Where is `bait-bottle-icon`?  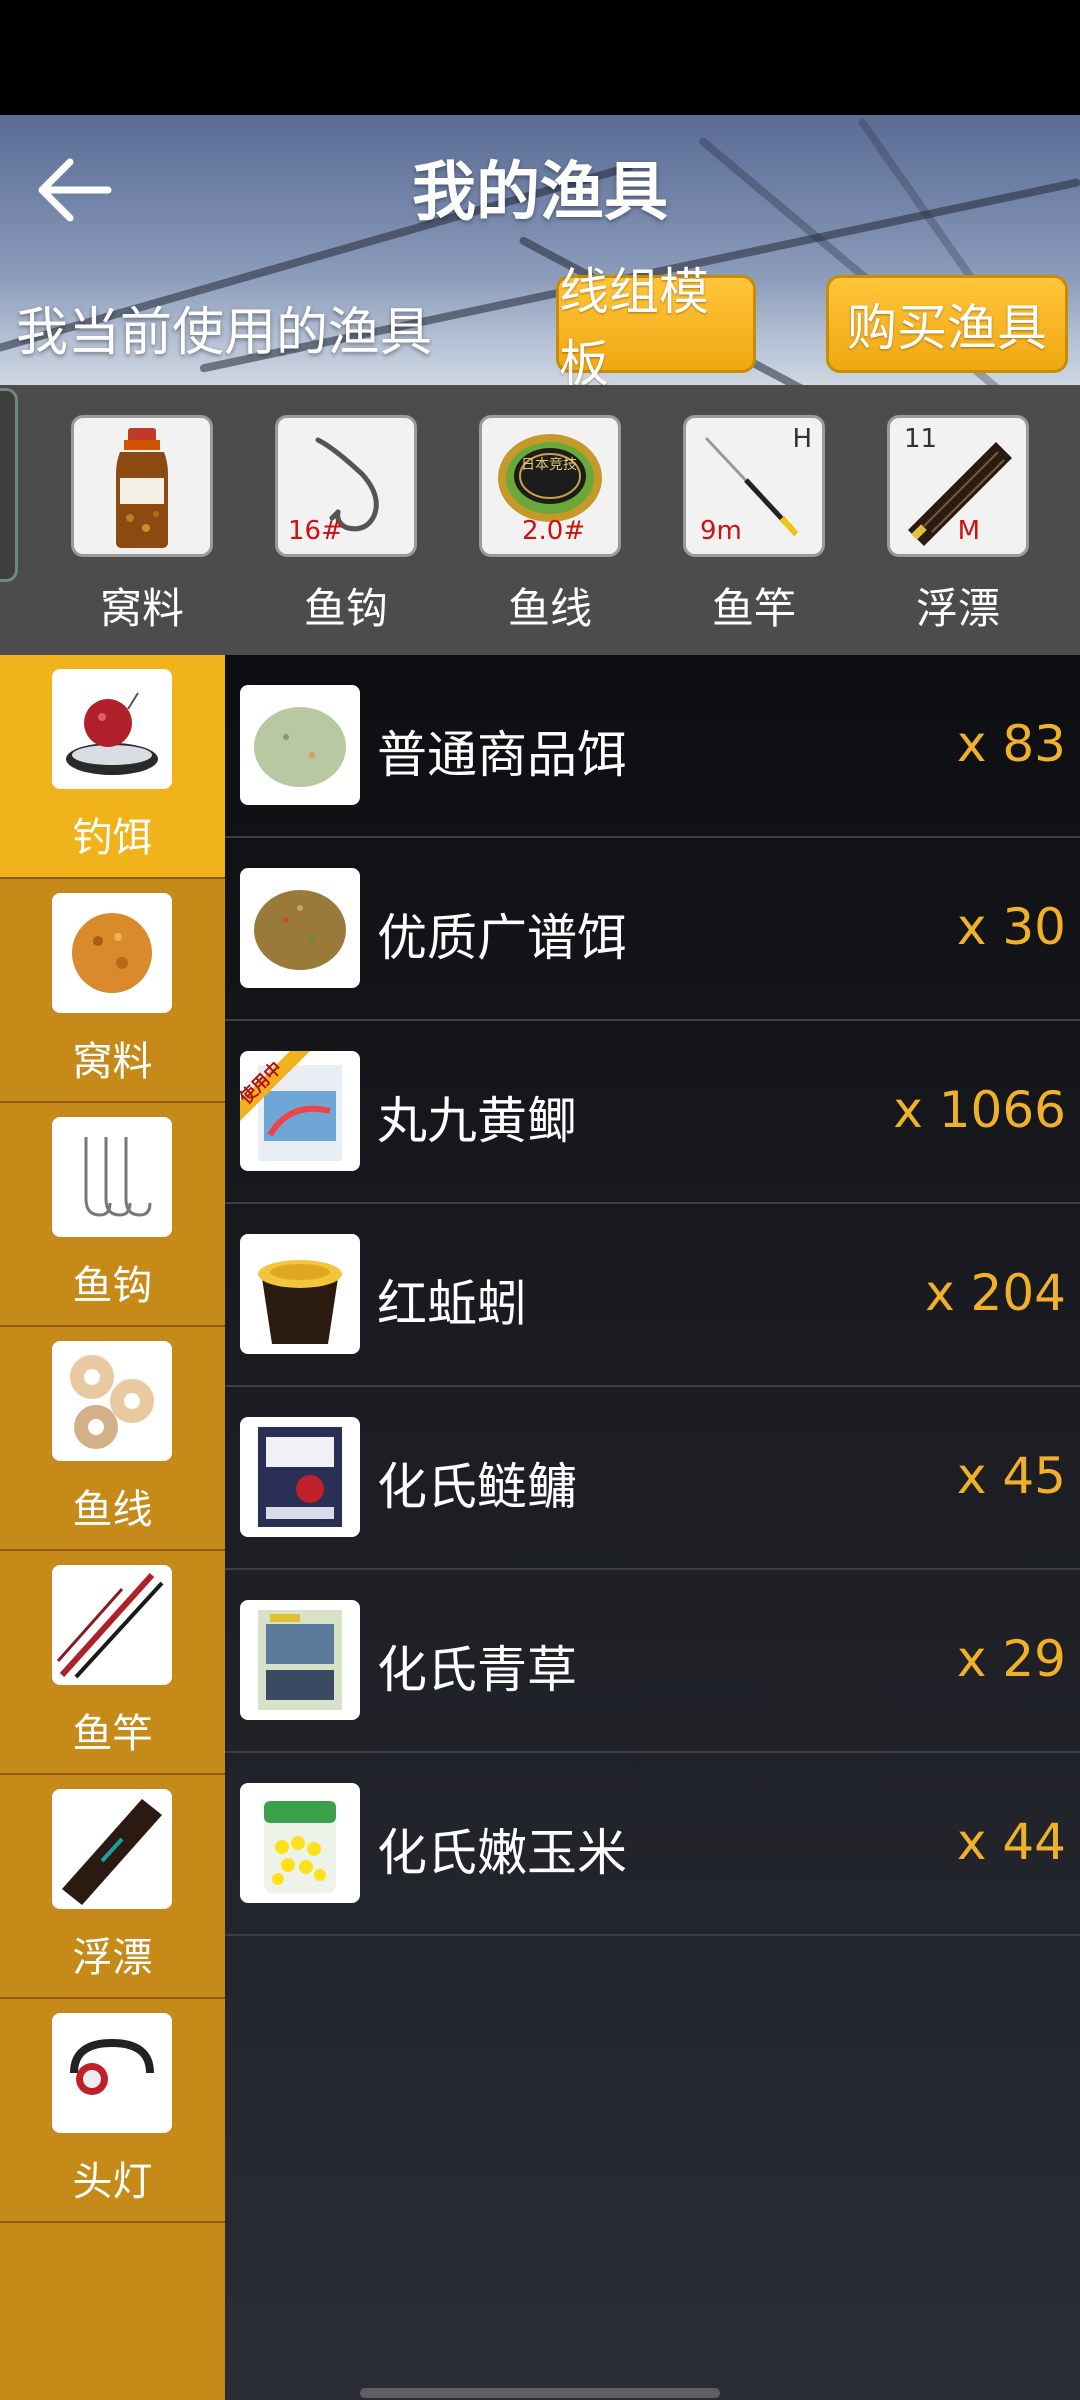 bait-bottle-icon is located at coordinates (142, 488).